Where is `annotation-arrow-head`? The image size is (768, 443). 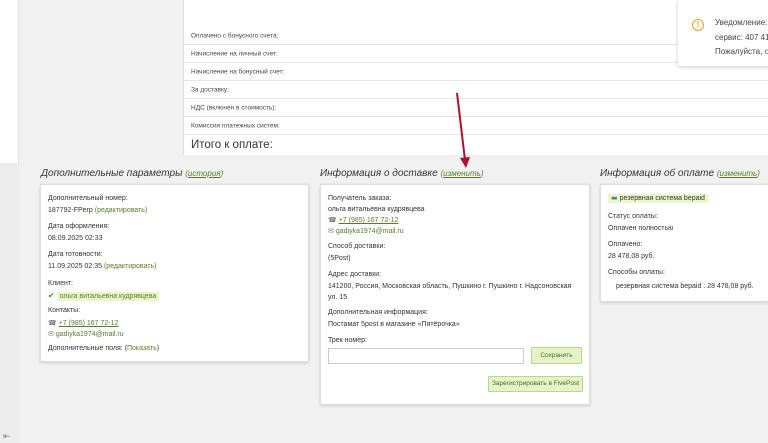
annotation-arrow-head is located at coordinates (465, 162).